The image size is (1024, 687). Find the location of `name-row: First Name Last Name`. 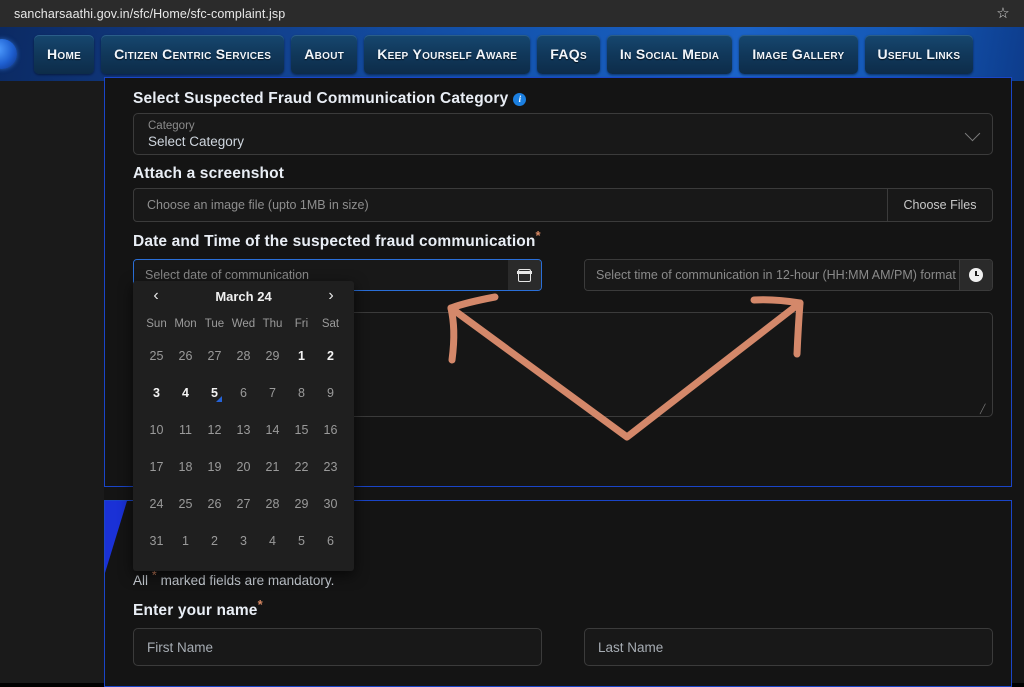

name-row: First Name Last Name is located at coordinates (563, 647).